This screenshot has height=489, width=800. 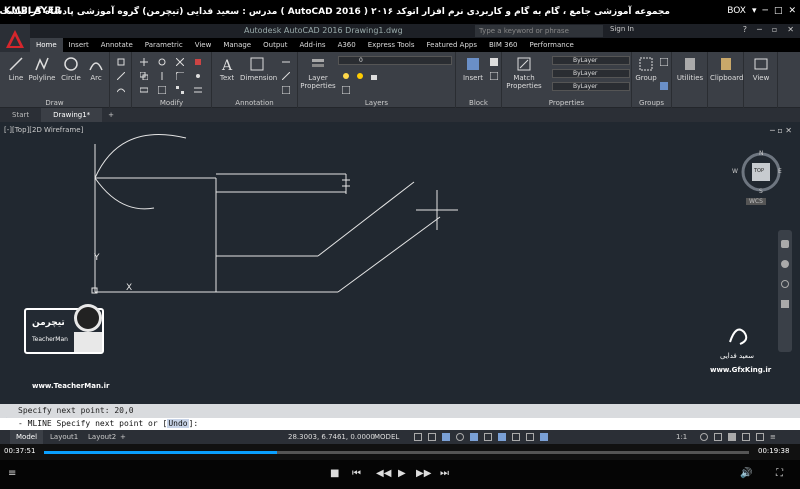 I want to click on tab-annotate: Annotate, so click(x=117, y=45).